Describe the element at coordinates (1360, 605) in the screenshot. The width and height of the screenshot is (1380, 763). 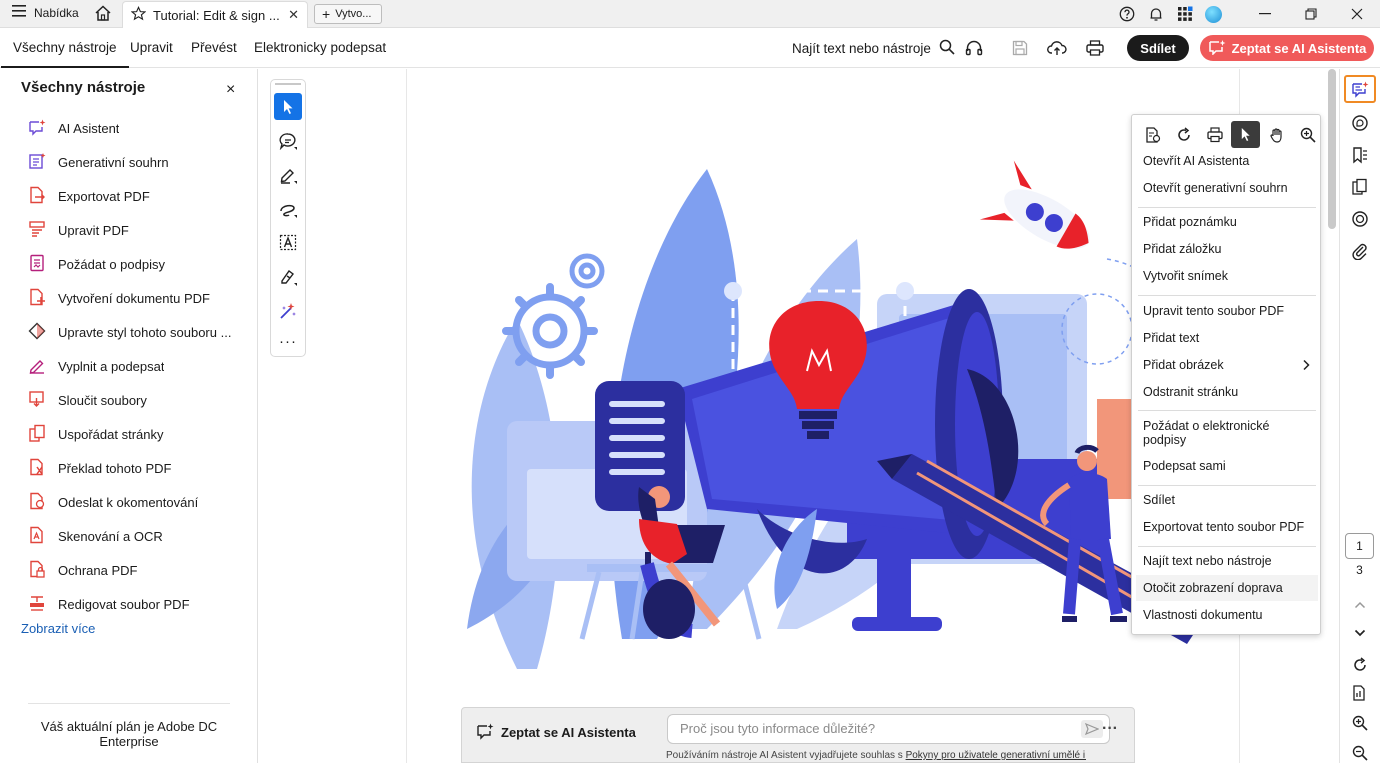
I see `previous-page-icon` at that location.